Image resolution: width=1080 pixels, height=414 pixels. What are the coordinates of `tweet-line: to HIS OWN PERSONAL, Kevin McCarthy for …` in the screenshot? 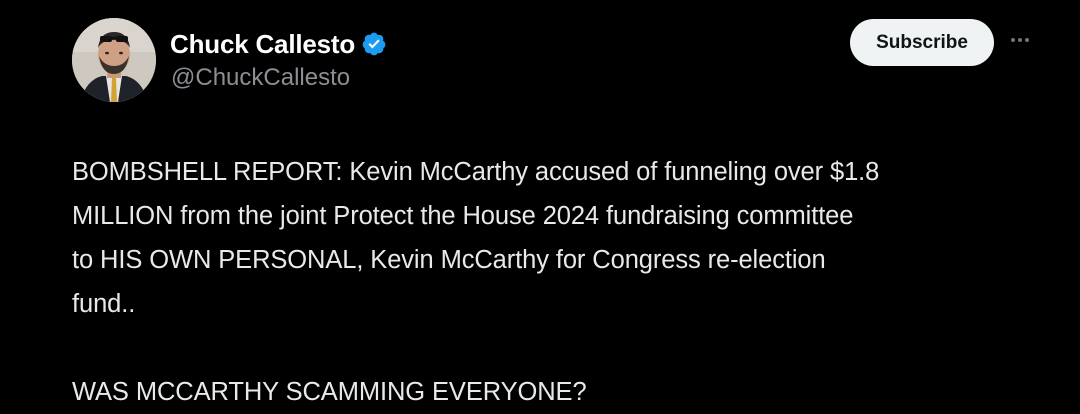 It's located at (449, 260).